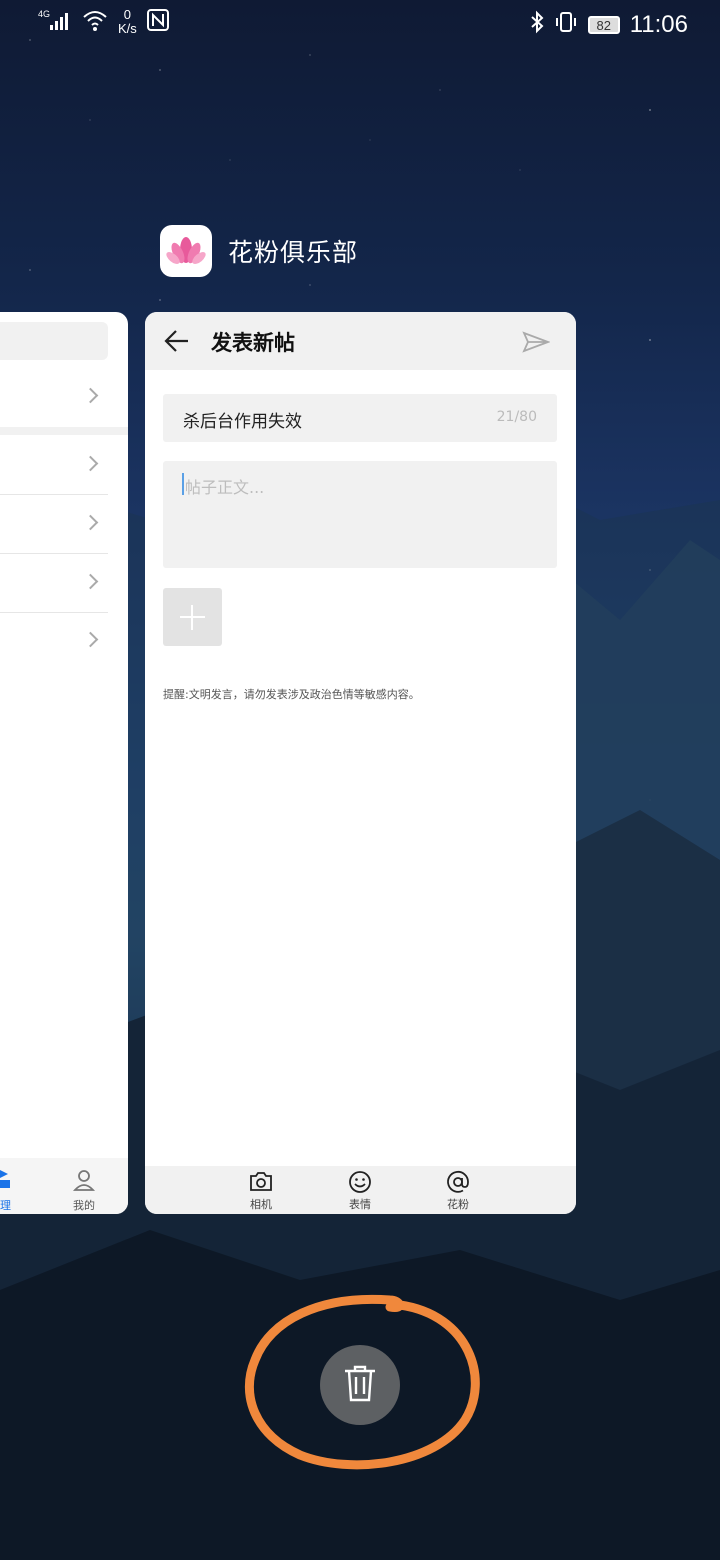 This screenshot has height=1560, width=720. Describe the element at coordinates (536, 342) in the screenshot. I see `send-icon` at that location.